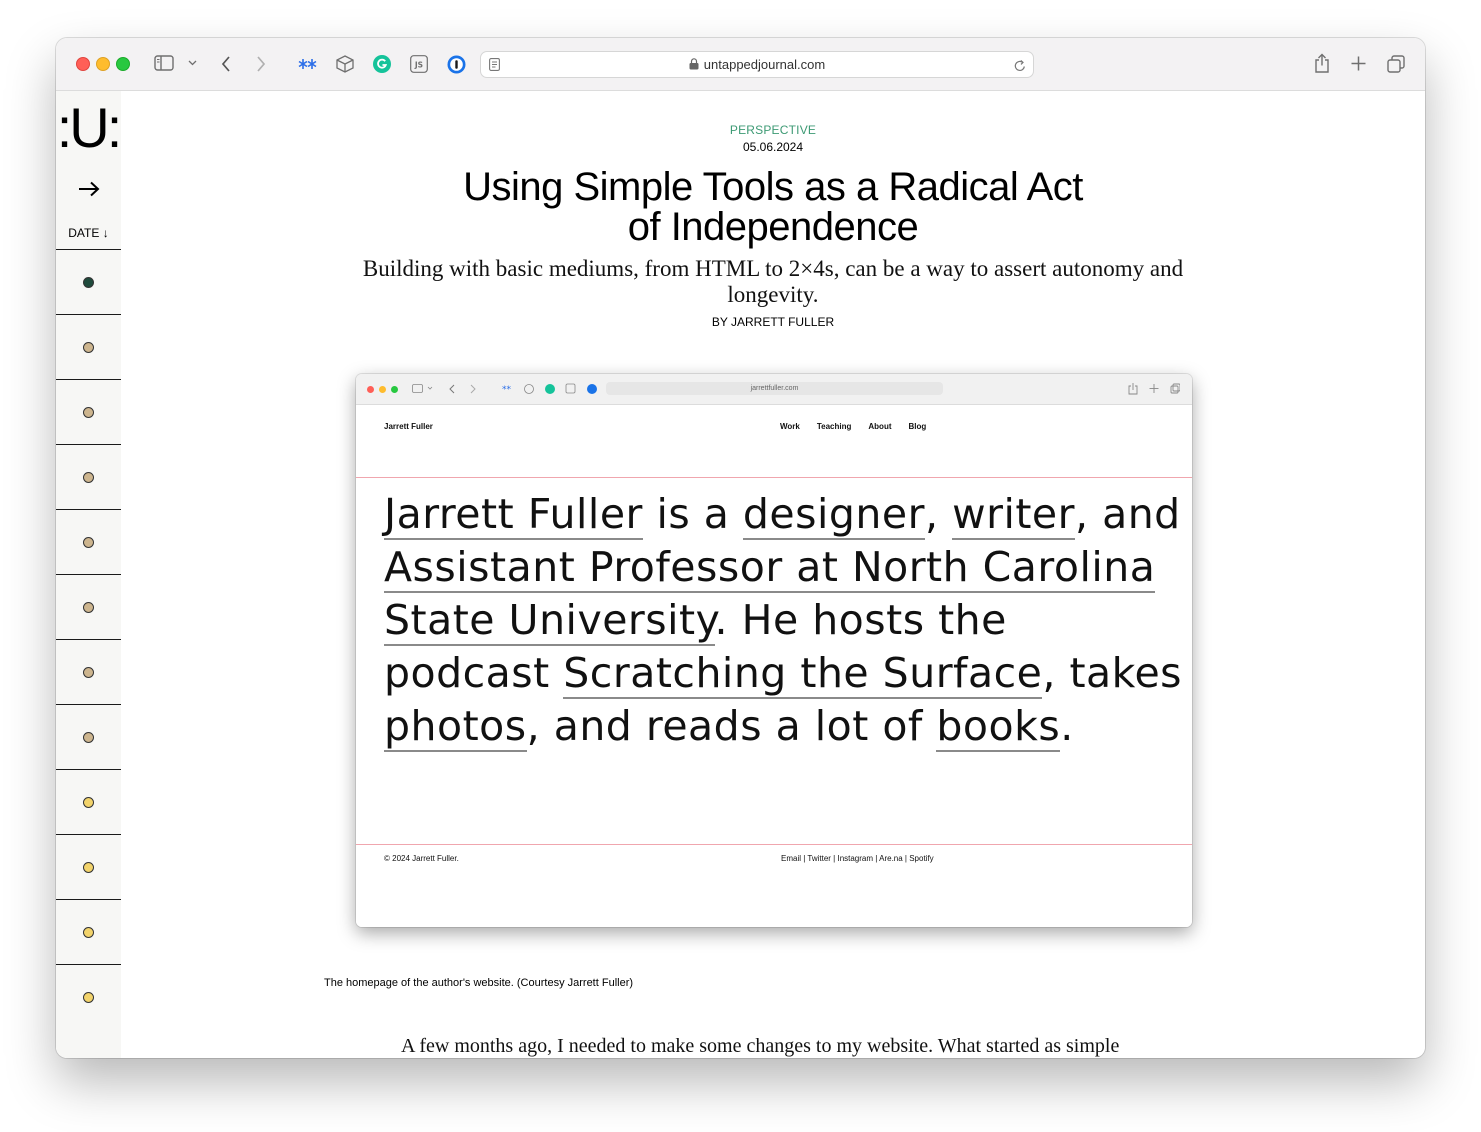 This screenshot has width=1481, height=1132. What do you see at coordinates (261, 64) in the screenshot?
I see `forward-icon` at bounding box center [261, 64].